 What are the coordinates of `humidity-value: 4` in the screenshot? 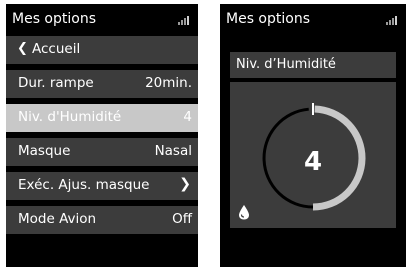 It's located at (313, 162).